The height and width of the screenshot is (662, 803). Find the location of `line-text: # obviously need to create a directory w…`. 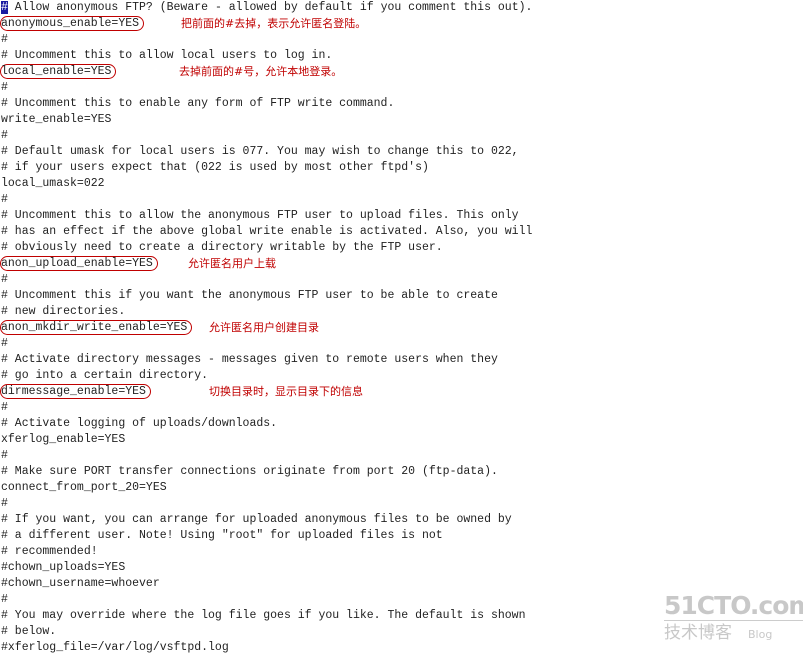

line-text: # obviously need to create a directory w… is located at coordinates (222, 247).